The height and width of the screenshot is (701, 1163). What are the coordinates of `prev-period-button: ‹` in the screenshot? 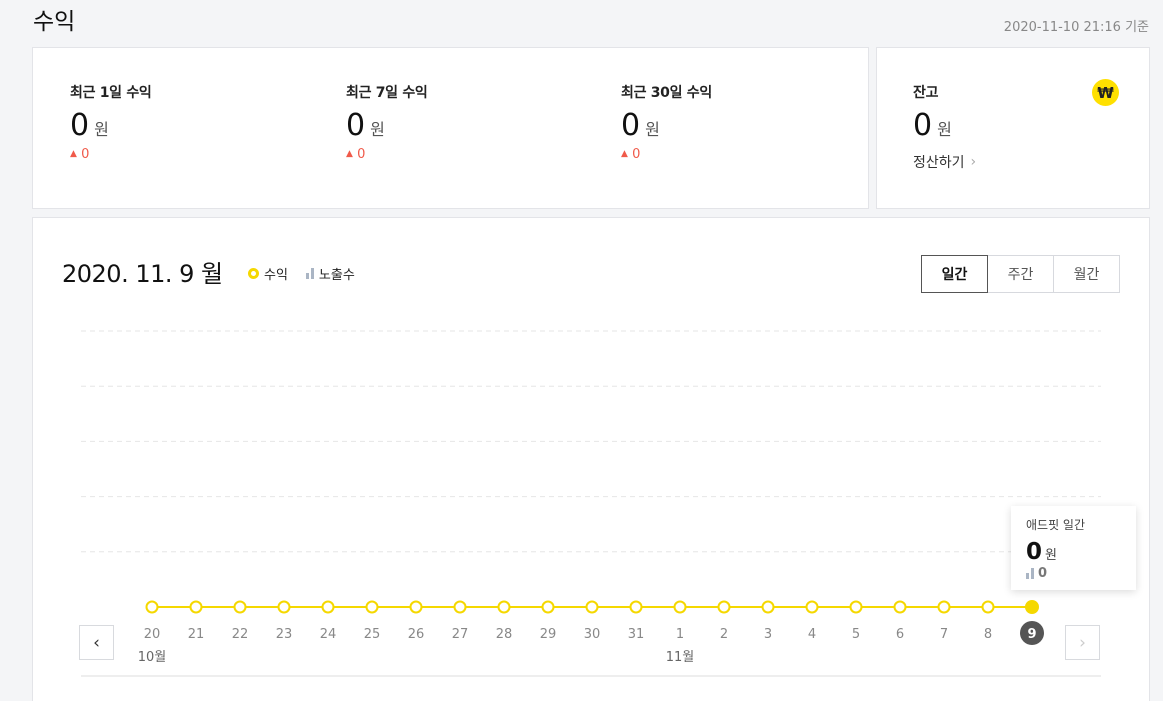 It's located at (96, 642).